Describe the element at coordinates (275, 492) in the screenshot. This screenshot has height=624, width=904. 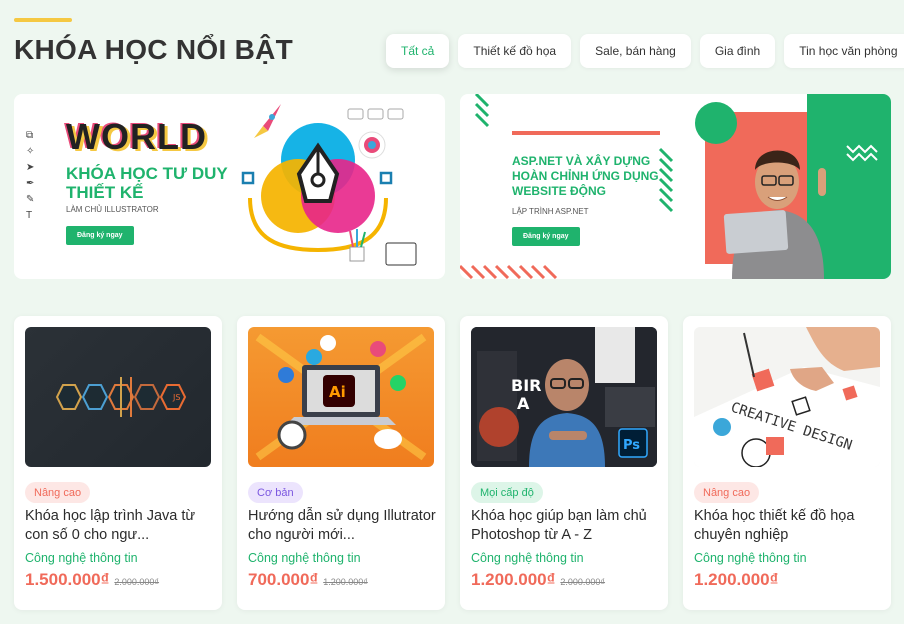
I see `level-badge: Cơ bản` at that location.